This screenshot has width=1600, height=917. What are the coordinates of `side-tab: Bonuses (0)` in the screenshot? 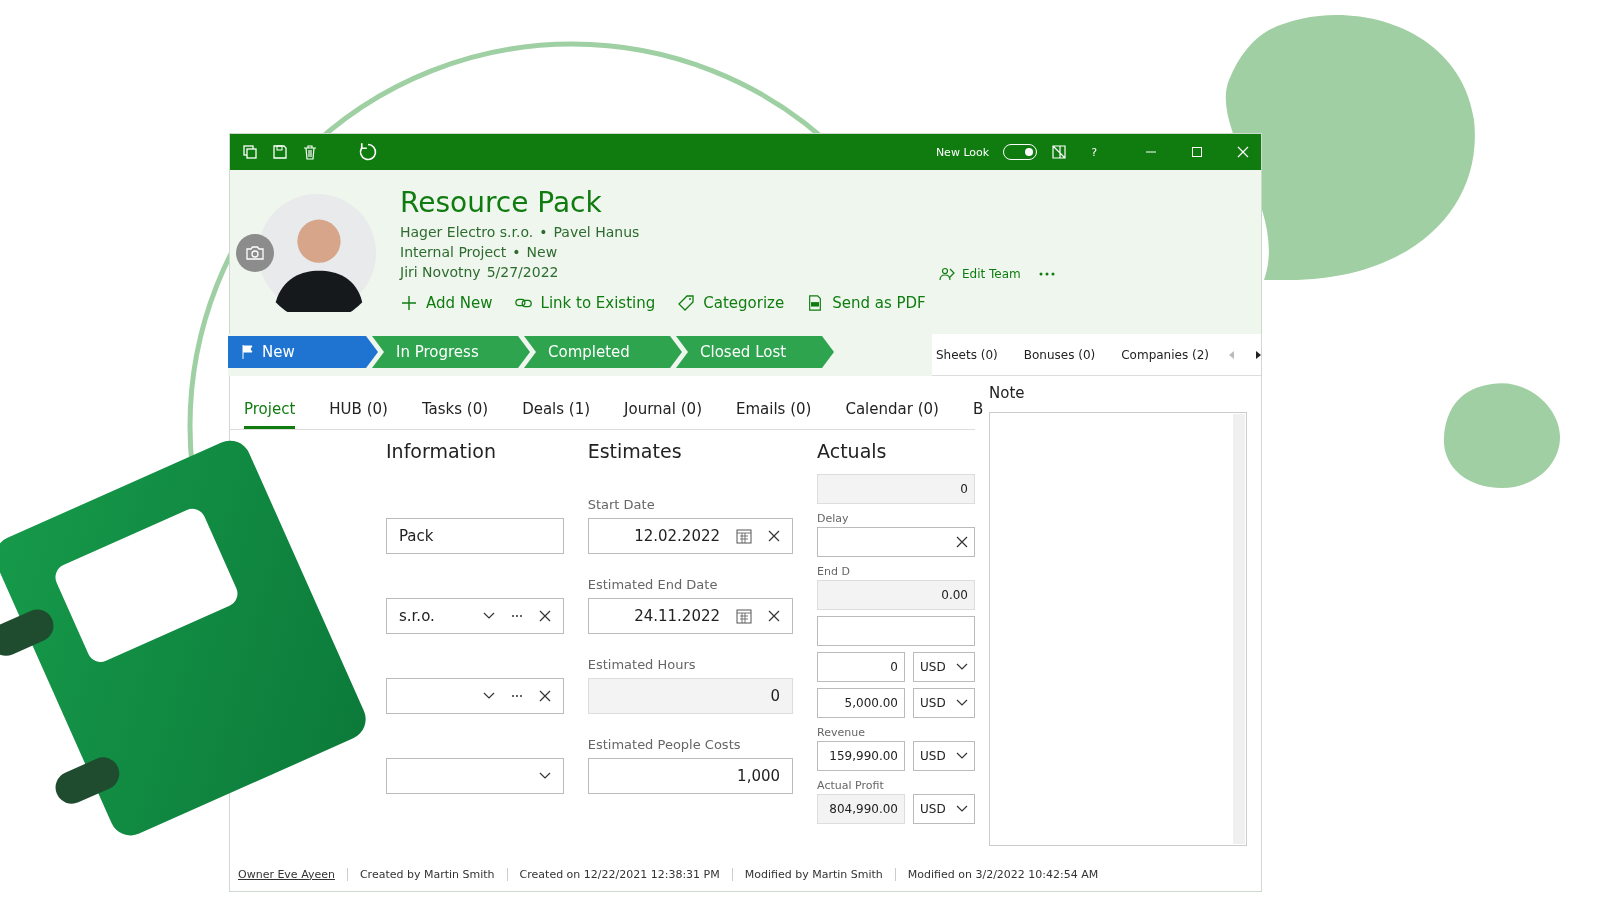 It's located at (1059, 354).